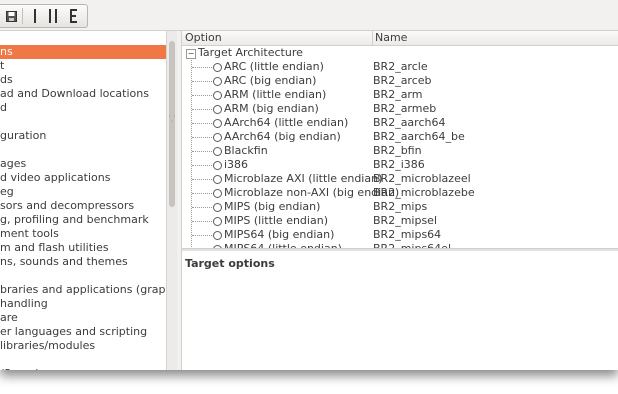 The width and height of the screenshot is (618, 394). Describe the element at coordinates (236, 164) in the screenshot. I see `option-label: i386` at that location.